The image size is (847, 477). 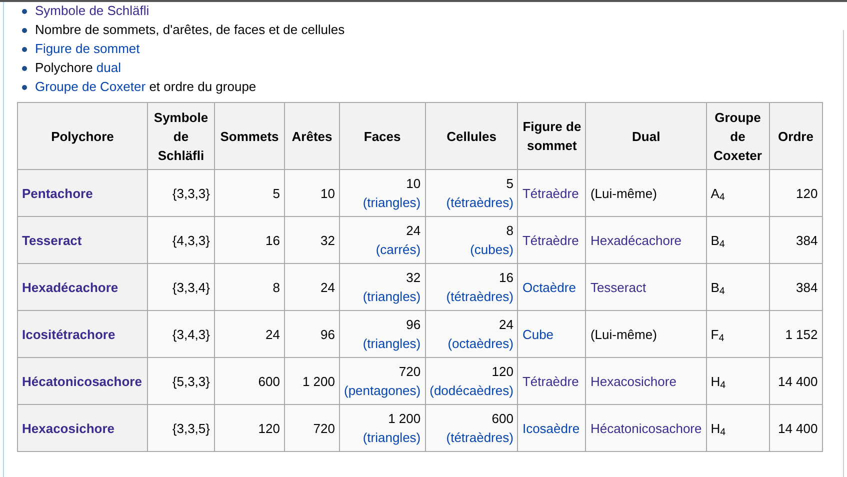 I want to click on link: Pentachore, so click(x=57, y=193).